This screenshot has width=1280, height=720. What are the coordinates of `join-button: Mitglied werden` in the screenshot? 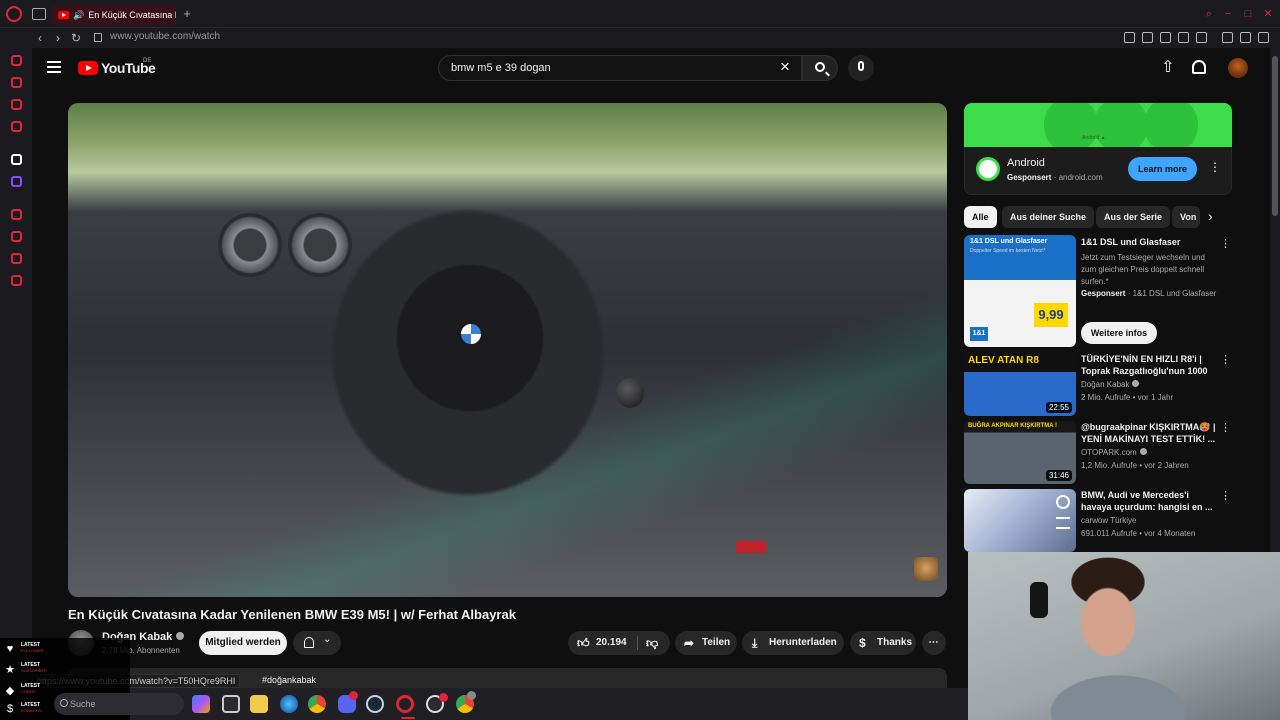 It's located at (243, 643).